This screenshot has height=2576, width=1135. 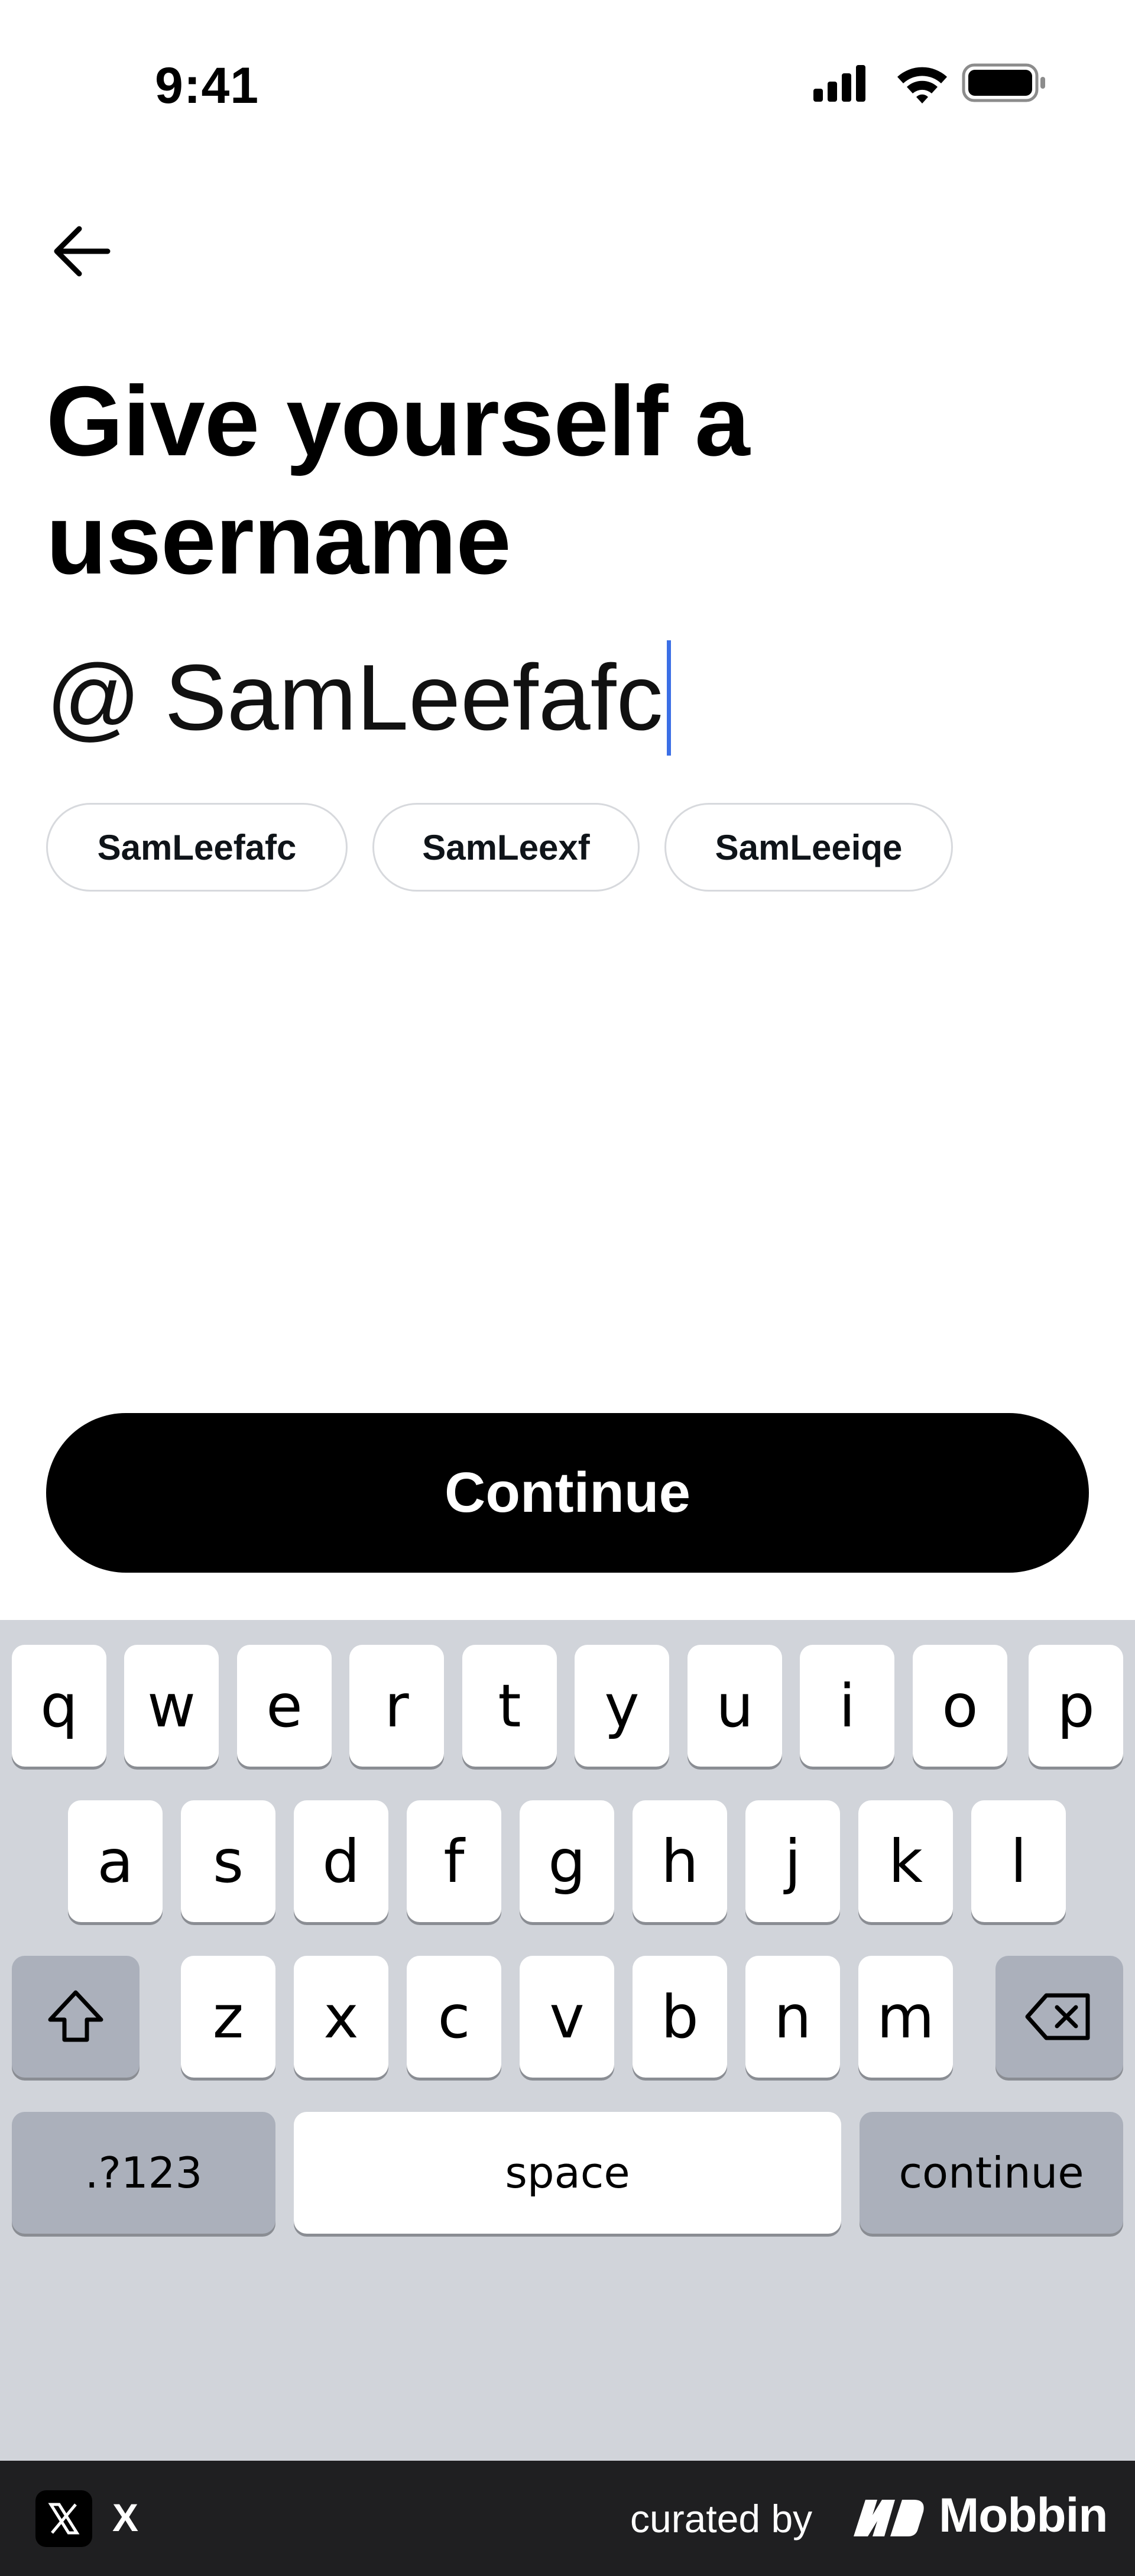 What do you see at coordinates (809, 847) in the screenshot?
I see `suggestion-chip: SamLeeiqe` at bounding box center [809, 847].